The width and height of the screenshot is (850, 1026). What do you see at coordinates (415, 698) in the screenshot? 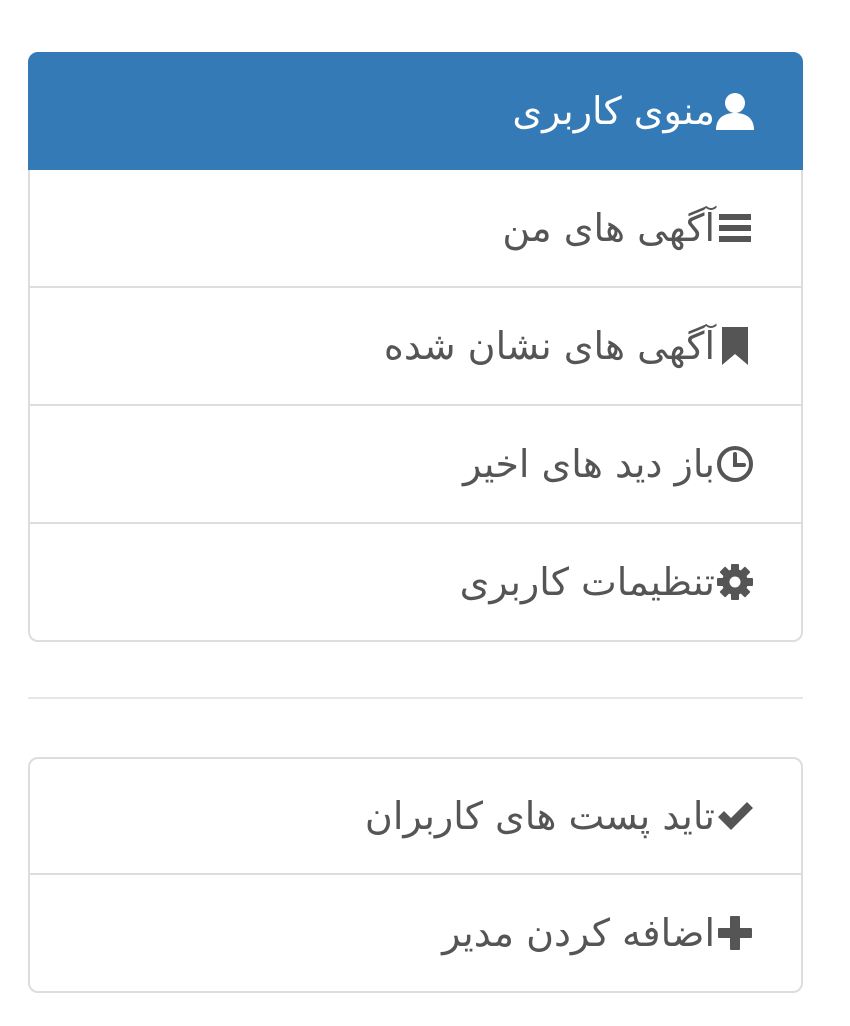
I see `menu-divider` at bounding box center [415, 698].